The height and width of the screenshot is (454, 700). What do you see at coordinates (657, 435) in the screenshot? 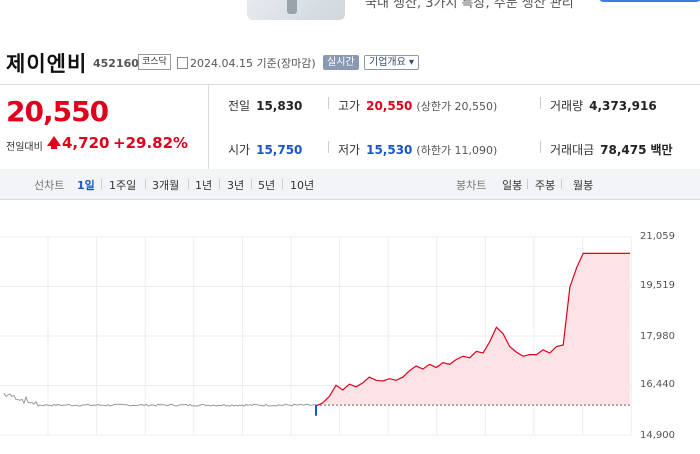
I see `y-tick-label: 14,900` at bounding box center [657, 435].